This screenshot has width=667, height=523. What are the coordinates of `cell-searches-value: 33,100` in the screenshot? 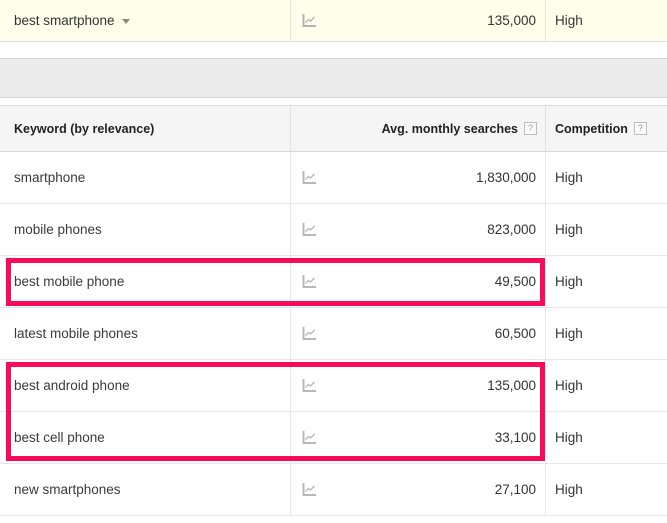 It's located at (515, 437).